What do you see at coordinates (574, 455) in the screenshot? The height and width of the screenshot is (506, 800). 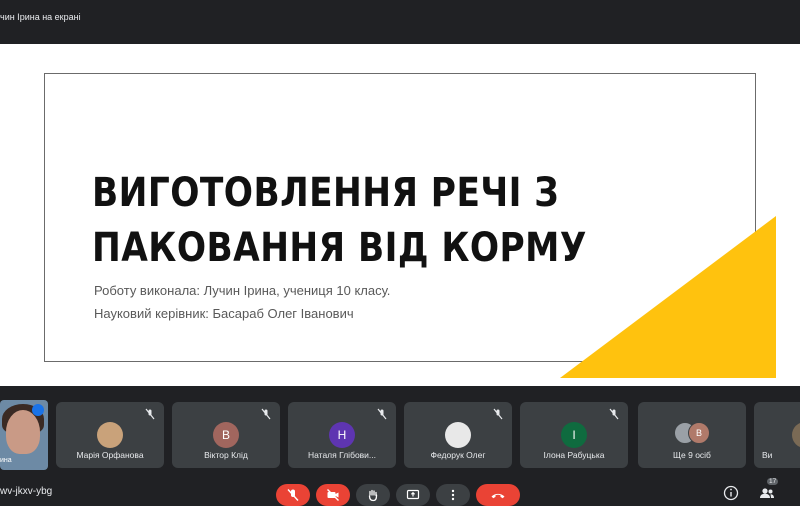 I see `participant-name: Ілона Рабуцька` at bounding box center [574, 455].